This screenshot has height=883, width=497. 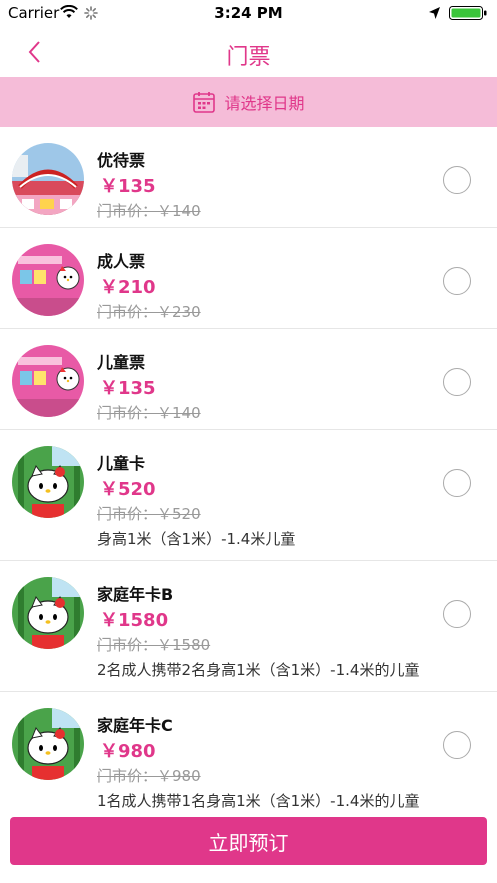 What do you see at coordinates (135, 725) in the screenshot?
I see `ticket-name: 家庭年卡C` at bounding box center [135, 725].